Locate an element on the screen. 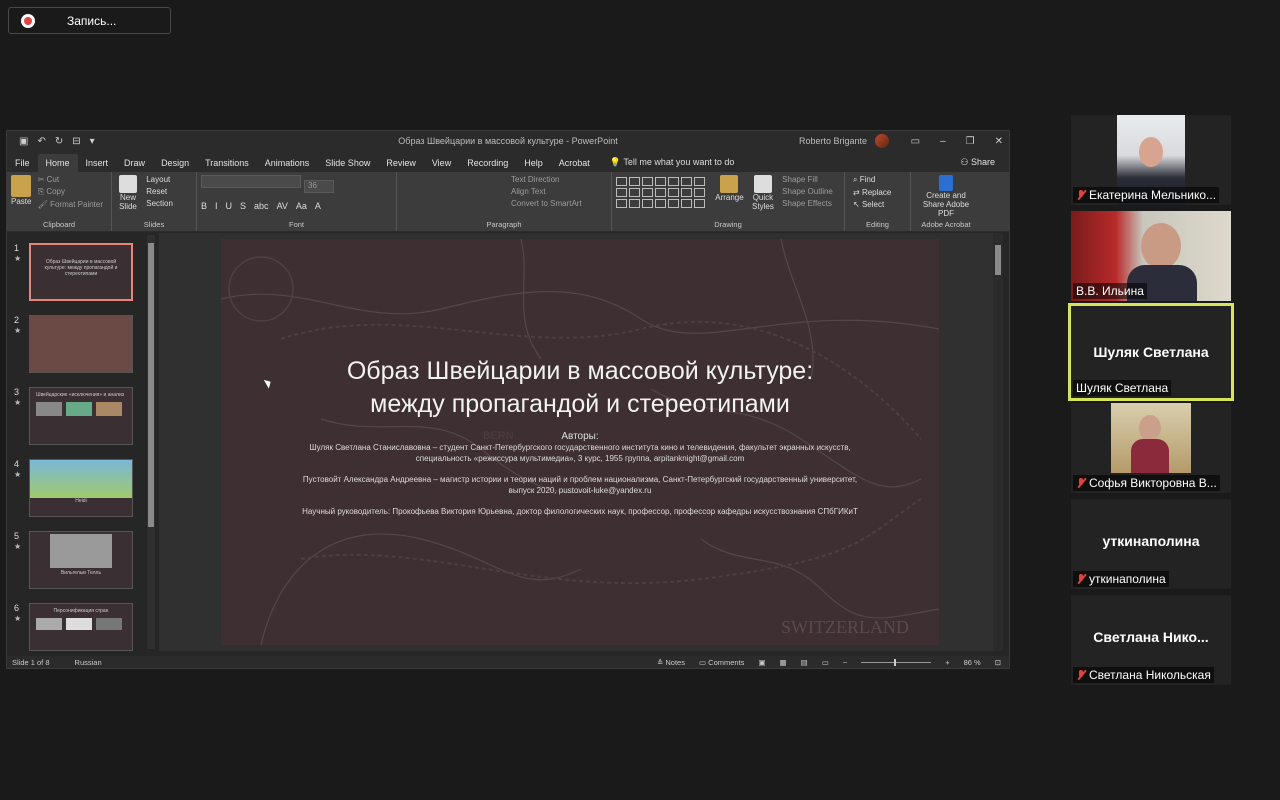 This screenshot has width=1280, height=800. comment-icon: ▭ is located at coordinates (702, 662).